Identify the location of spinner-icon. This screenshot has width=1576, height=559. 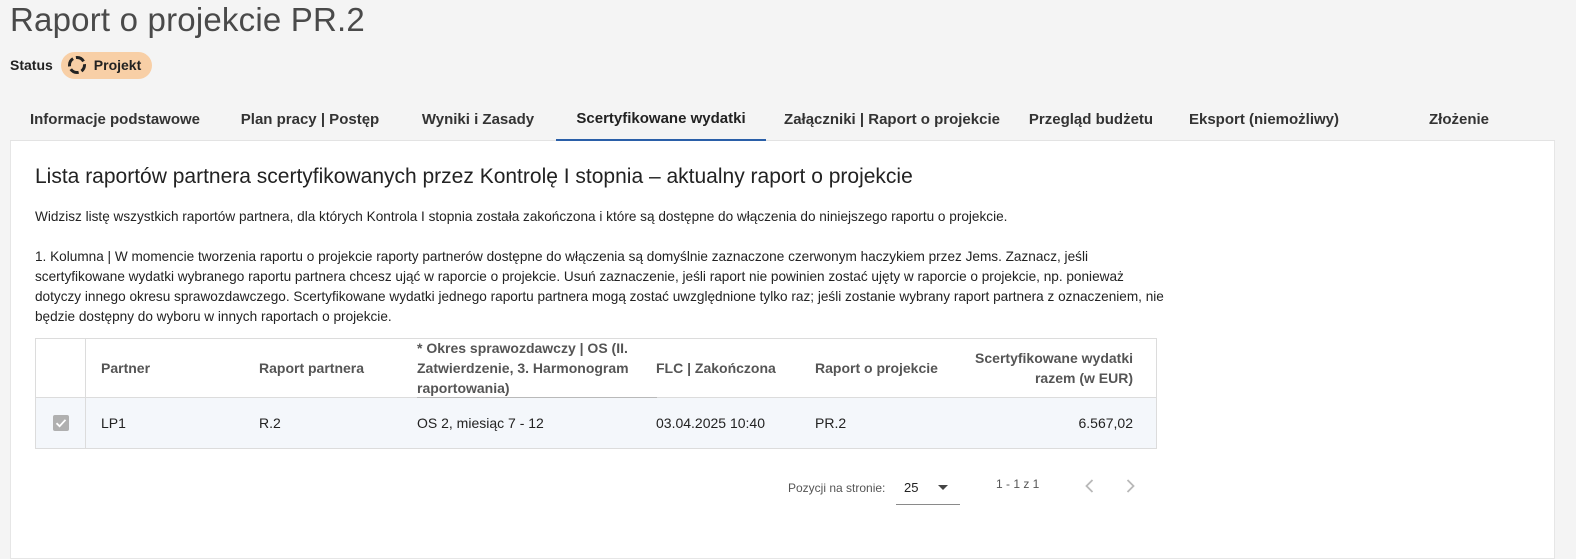
(76, 65).